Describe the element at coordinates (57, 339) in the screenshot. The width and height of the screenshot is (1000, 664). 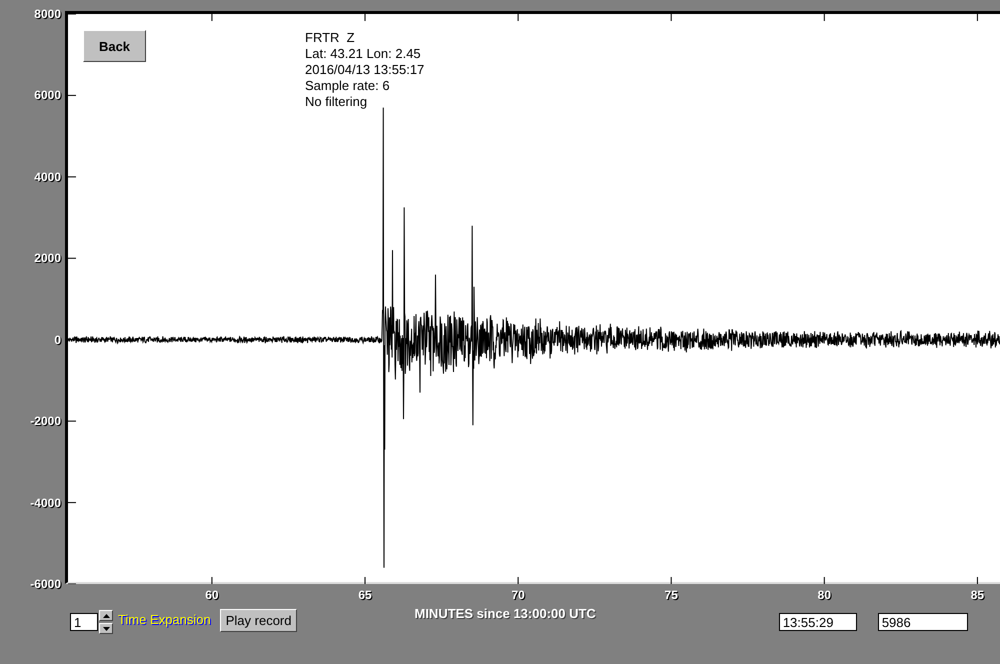
I see `y-axis-label: 0` at that location.